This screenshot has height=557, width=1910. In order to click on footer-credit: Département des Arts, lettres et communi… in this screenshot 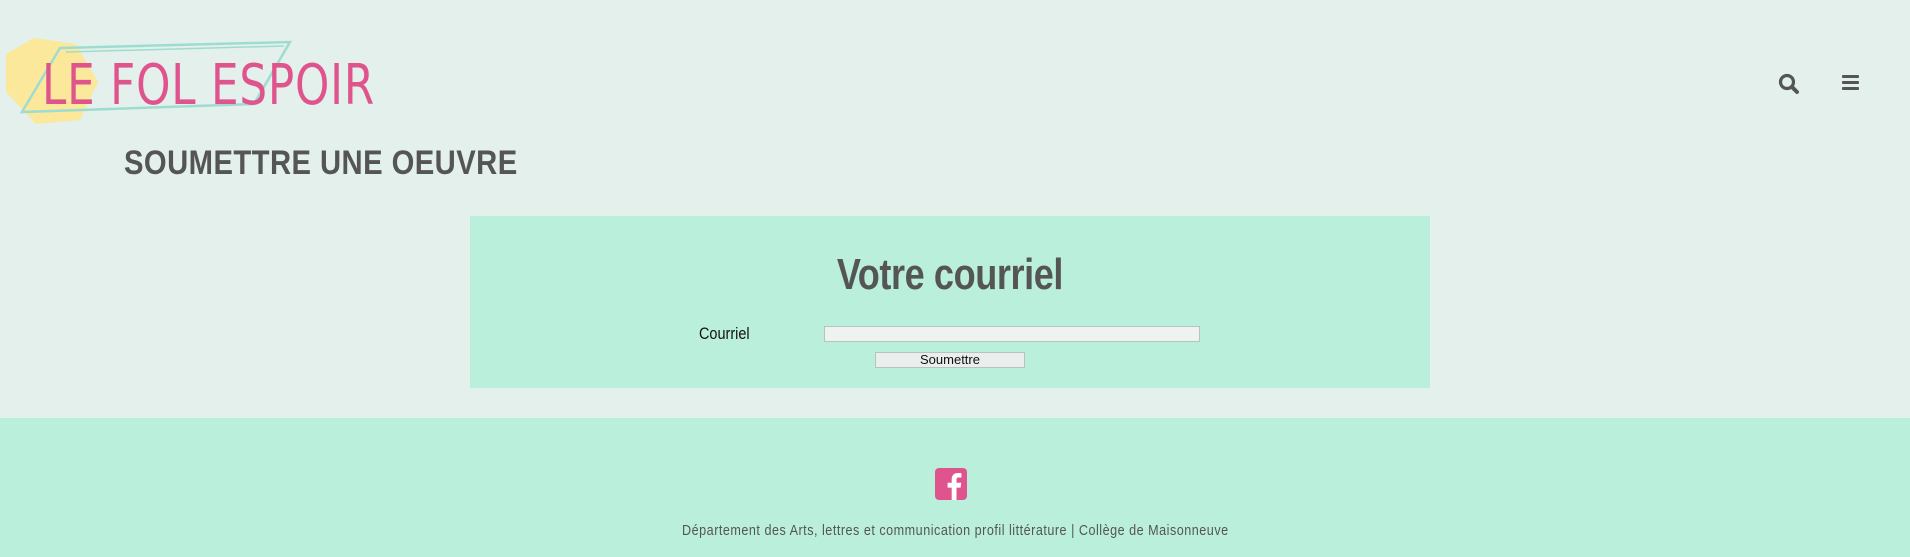, I will do `click(955, 530)`.